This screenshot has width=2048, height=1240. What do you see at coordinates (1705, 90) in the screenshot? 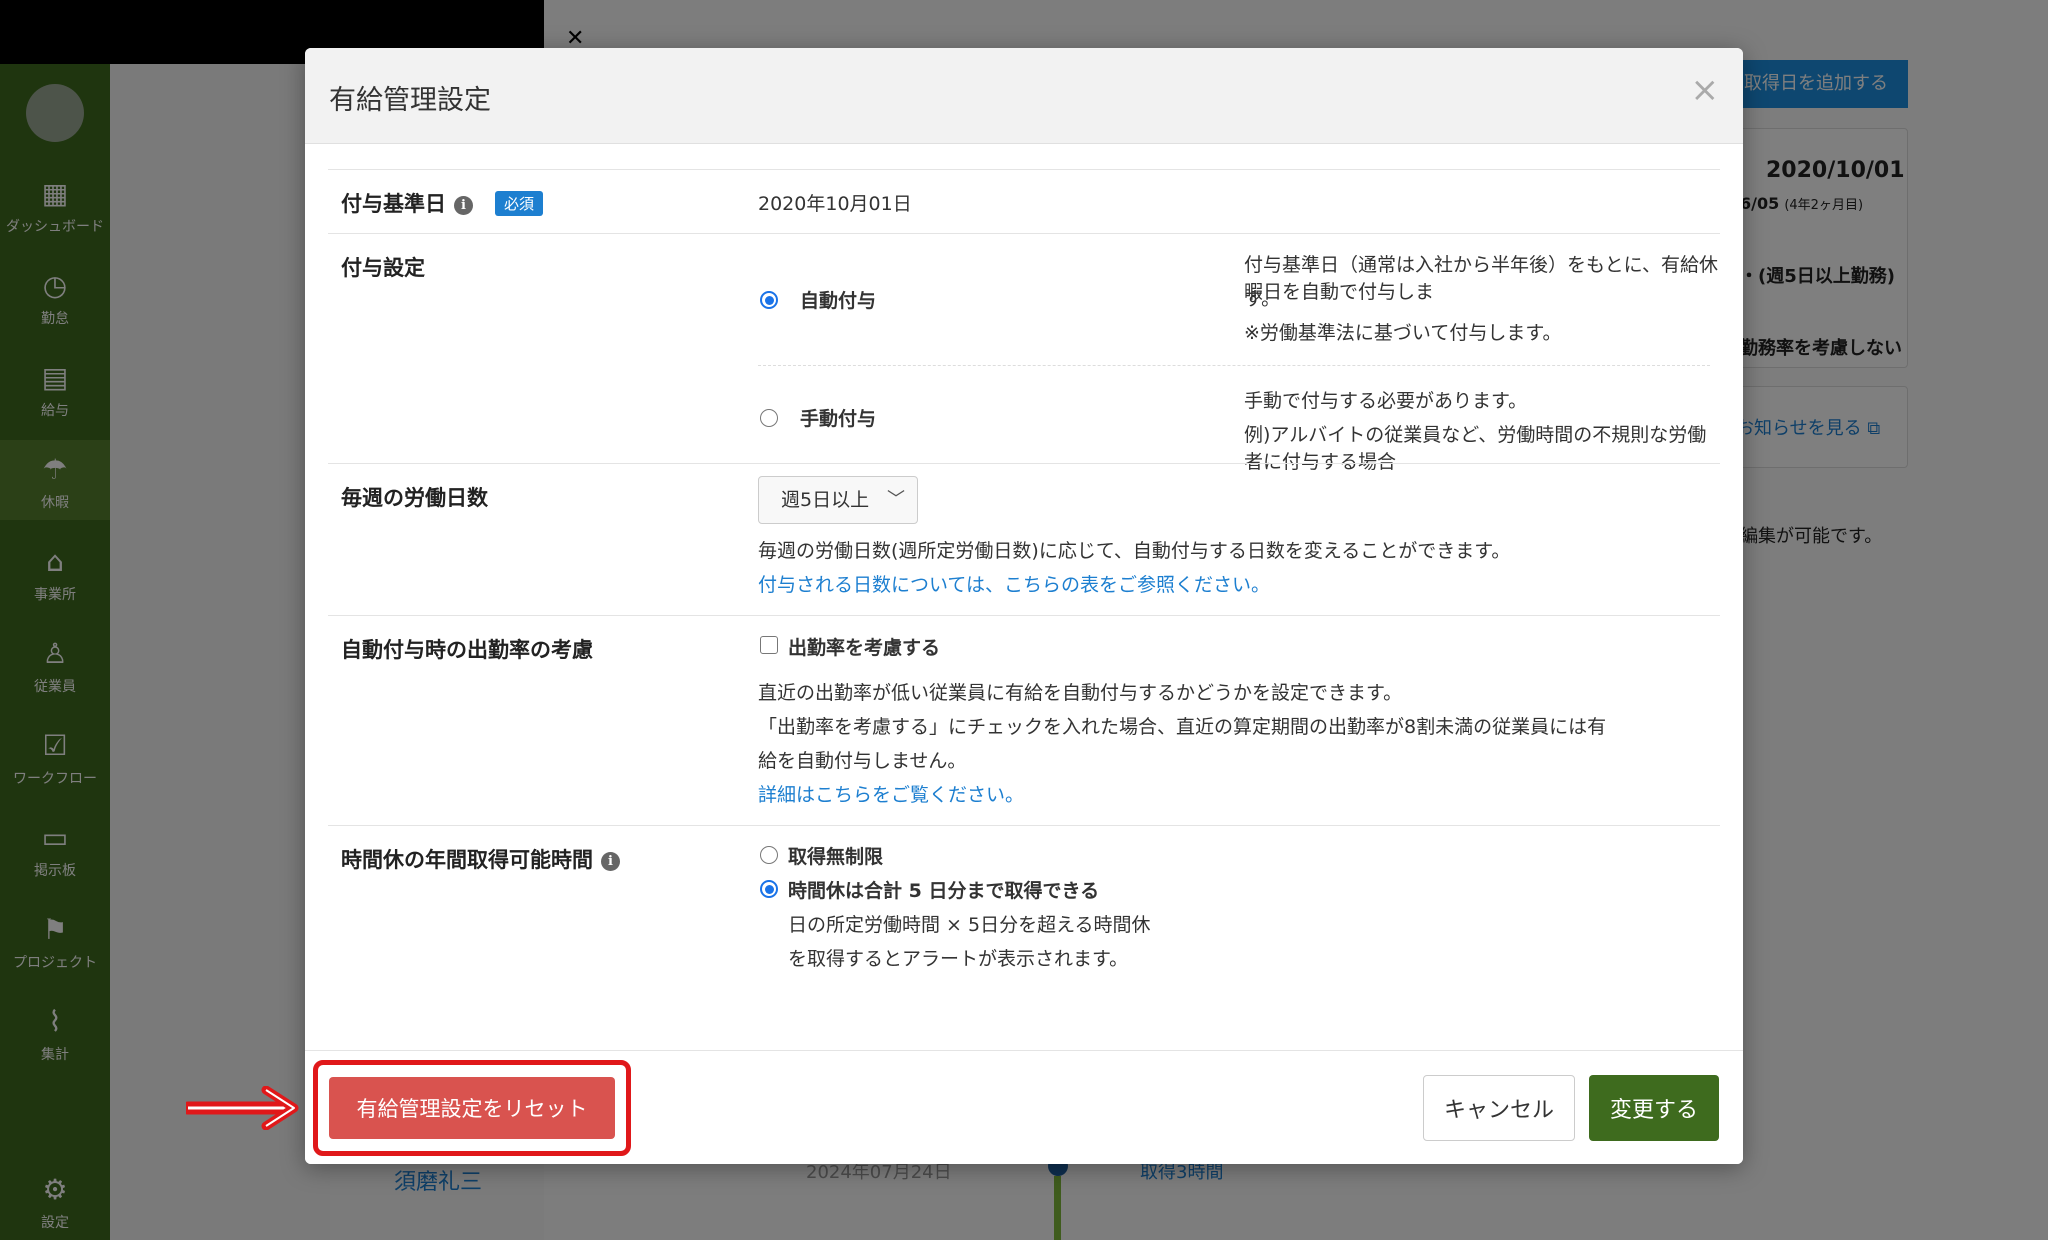
I see `close-icon: ×` at bounding box center [1705, 90].